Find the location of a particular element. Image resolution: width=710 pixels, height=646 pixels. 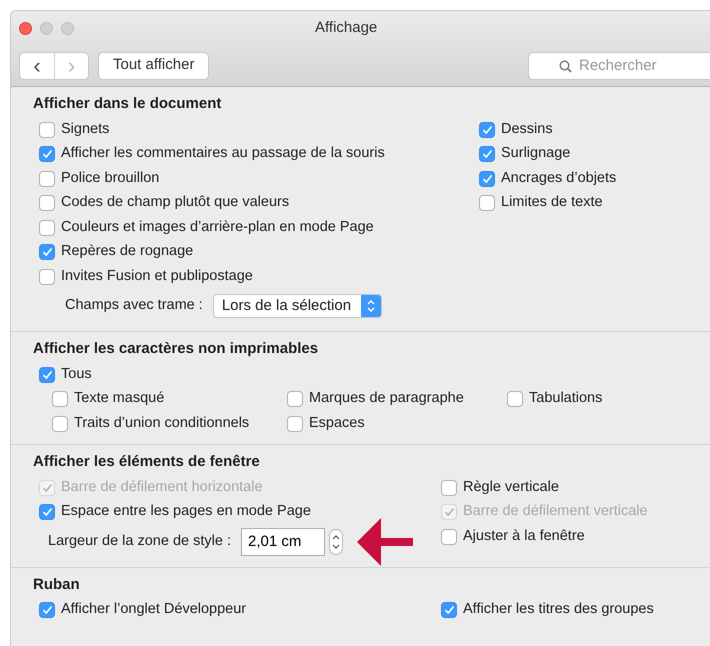

checkbox-label: Tous is located at coordinates (76, 374).